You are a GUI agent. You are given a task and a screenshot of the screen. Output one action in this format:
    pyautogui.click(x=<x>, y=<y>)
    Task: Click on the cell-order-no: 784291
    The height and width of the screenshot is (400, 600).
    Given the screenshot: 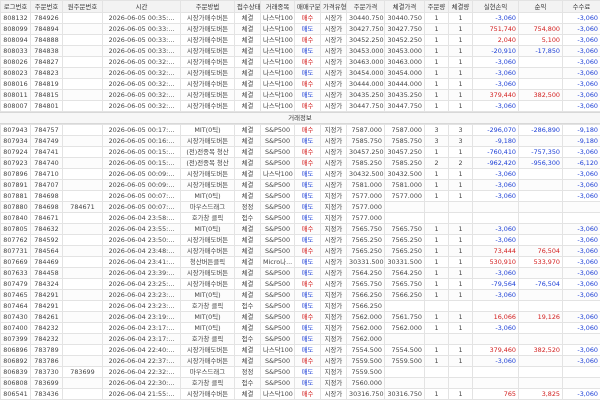 What is the action you would take?
    pyautogui.click(x=46, y=295)
    